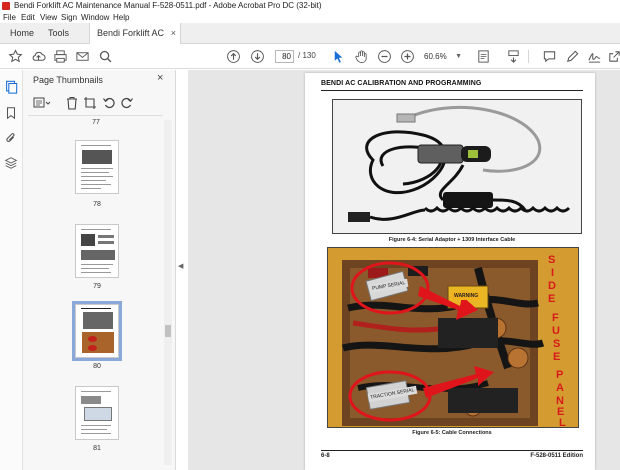  Describe the element at coordinates (555, 318) in the screenshot. I see `side-label-letter: F` at that location.